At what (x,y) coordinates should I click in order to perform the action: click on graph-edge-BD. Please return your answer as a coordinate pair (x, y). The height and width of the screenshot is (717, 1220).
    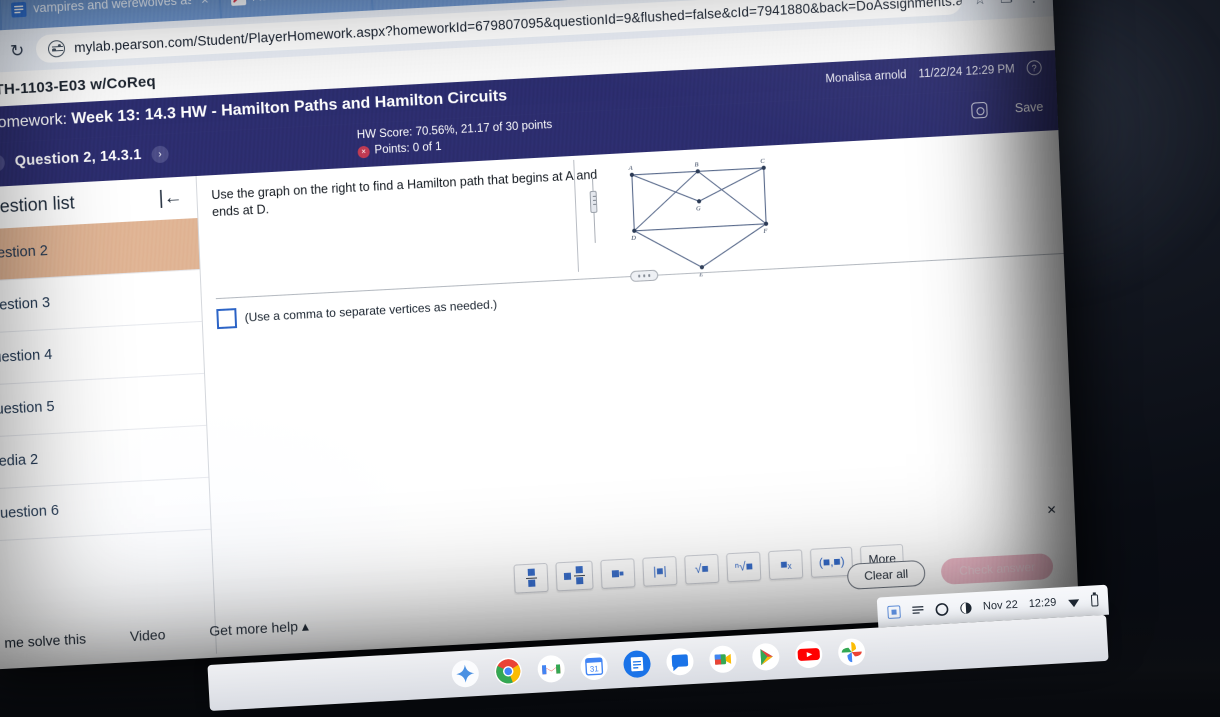
    Looking at the image, I should click on (666, 201).